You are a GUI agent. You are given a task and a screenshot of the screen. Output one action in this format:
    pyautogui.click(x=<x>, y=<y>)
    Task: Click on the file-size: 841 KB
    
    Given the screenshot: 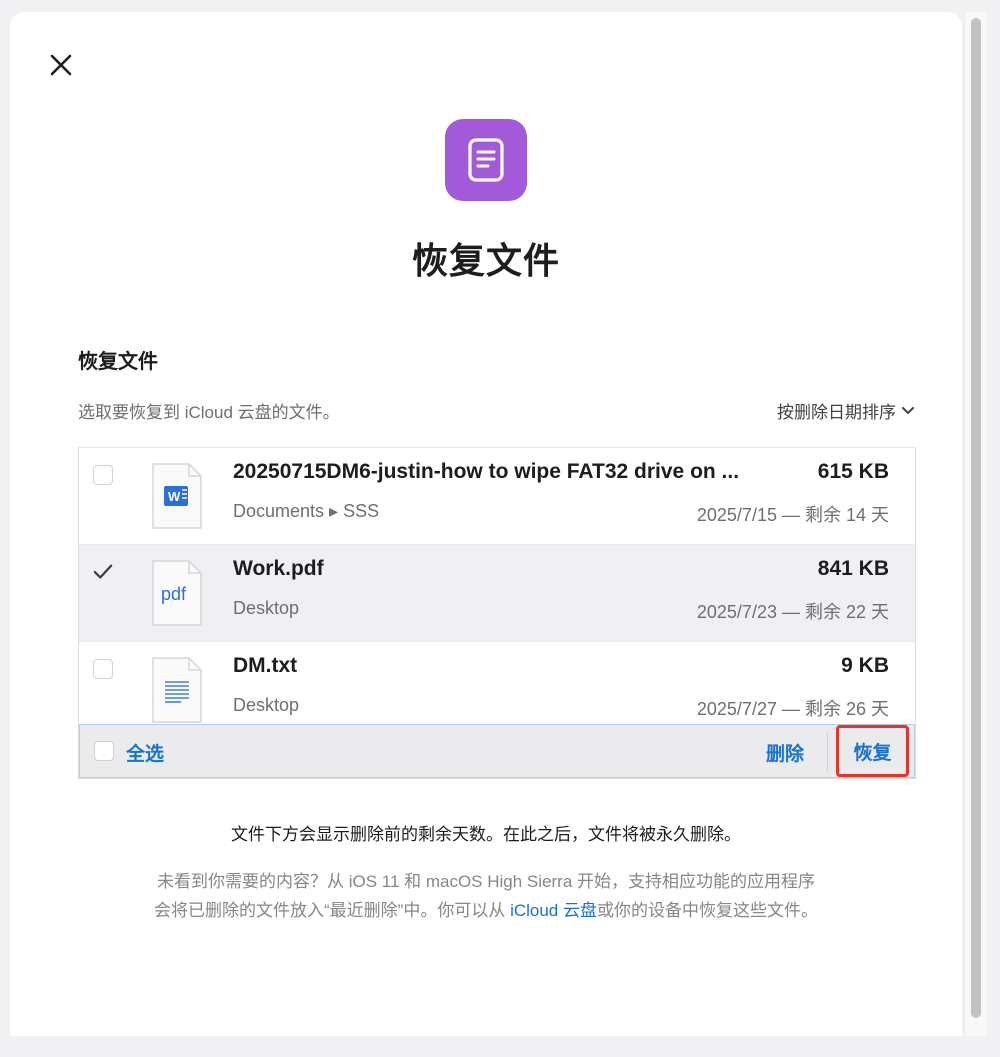 What is the action you would take?
    pyautogui.click(x=853, y=568)
    